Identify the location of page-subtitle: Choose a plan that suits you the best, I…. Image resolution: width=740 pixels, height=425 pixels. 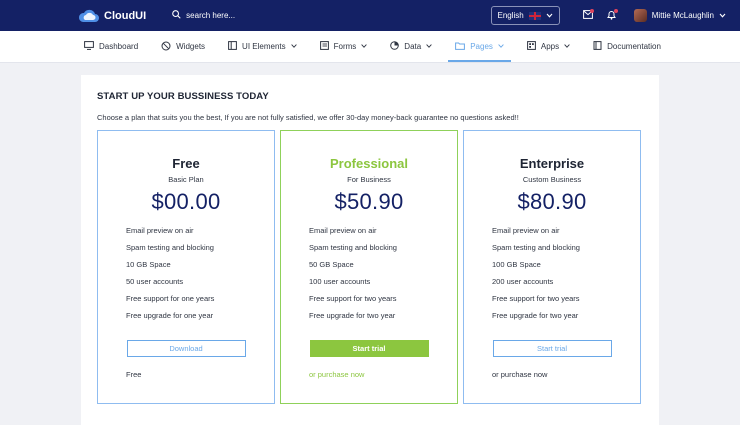
(308, 117).